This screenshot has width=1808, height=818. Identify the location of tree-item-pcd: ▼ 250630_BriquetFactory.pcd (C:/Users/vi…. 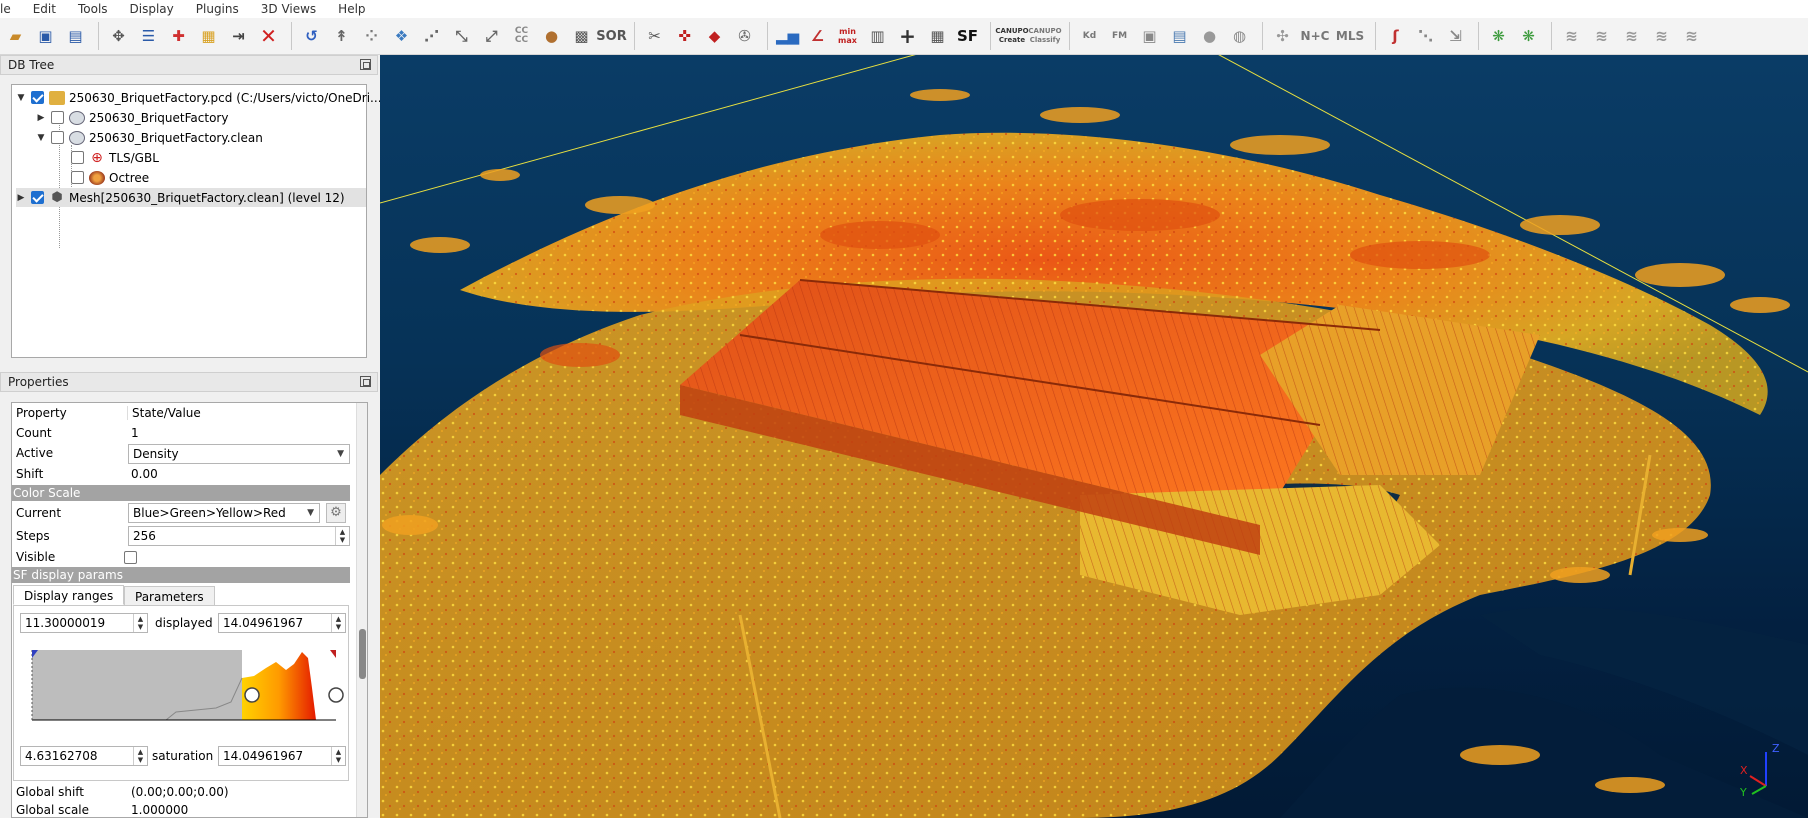
(199, 97).